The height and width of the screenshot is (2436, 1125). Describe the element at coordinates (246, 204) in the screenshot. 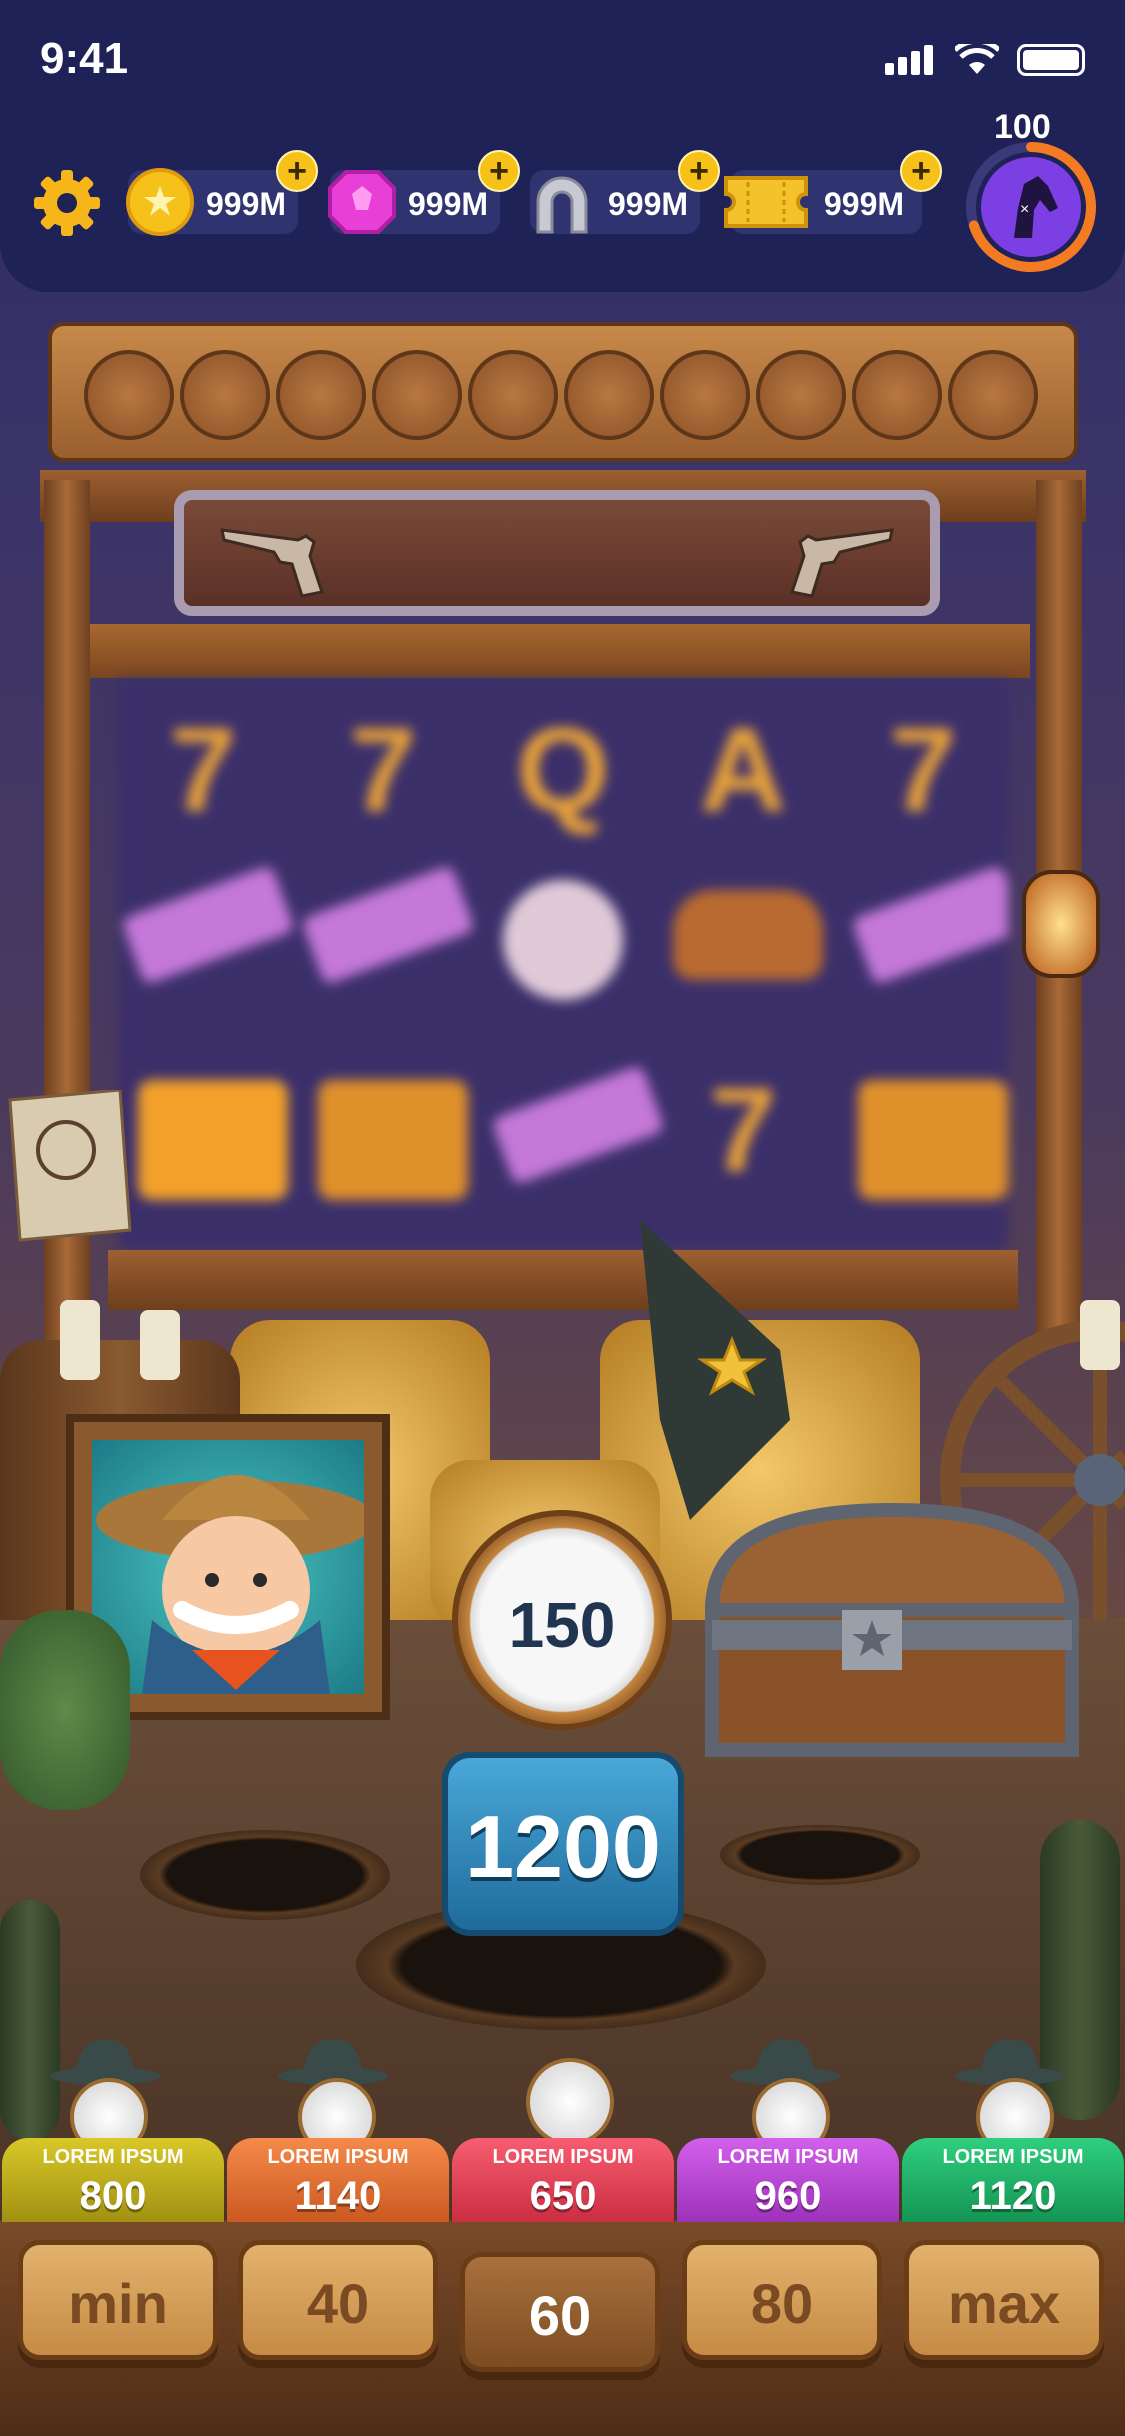

I see `coin-value: 999M` at that location.